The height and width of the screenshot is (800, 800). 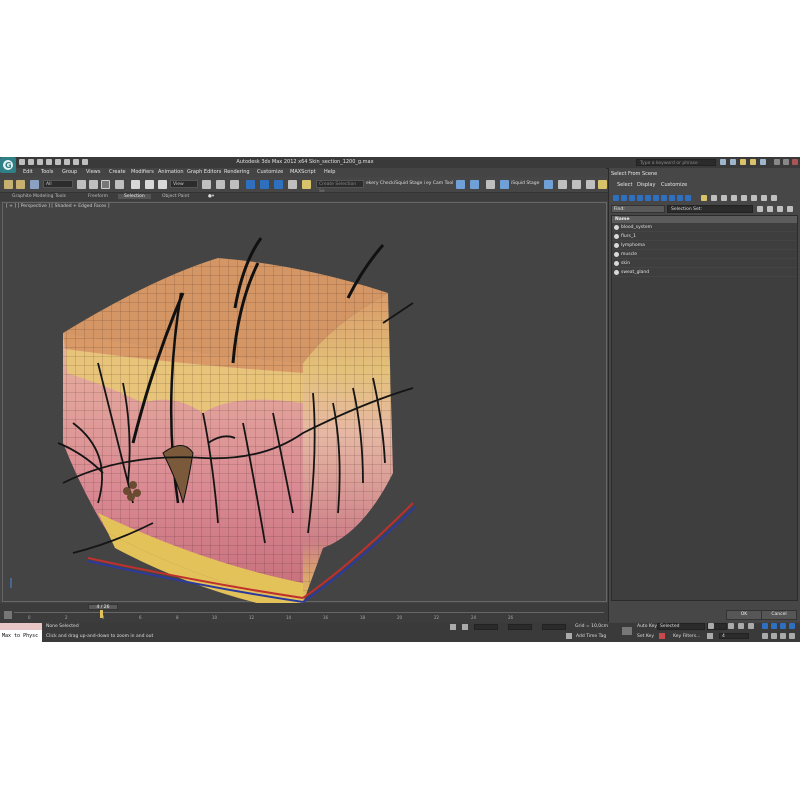 I want to click on select-invert-icon, so click(x=754, y=198).